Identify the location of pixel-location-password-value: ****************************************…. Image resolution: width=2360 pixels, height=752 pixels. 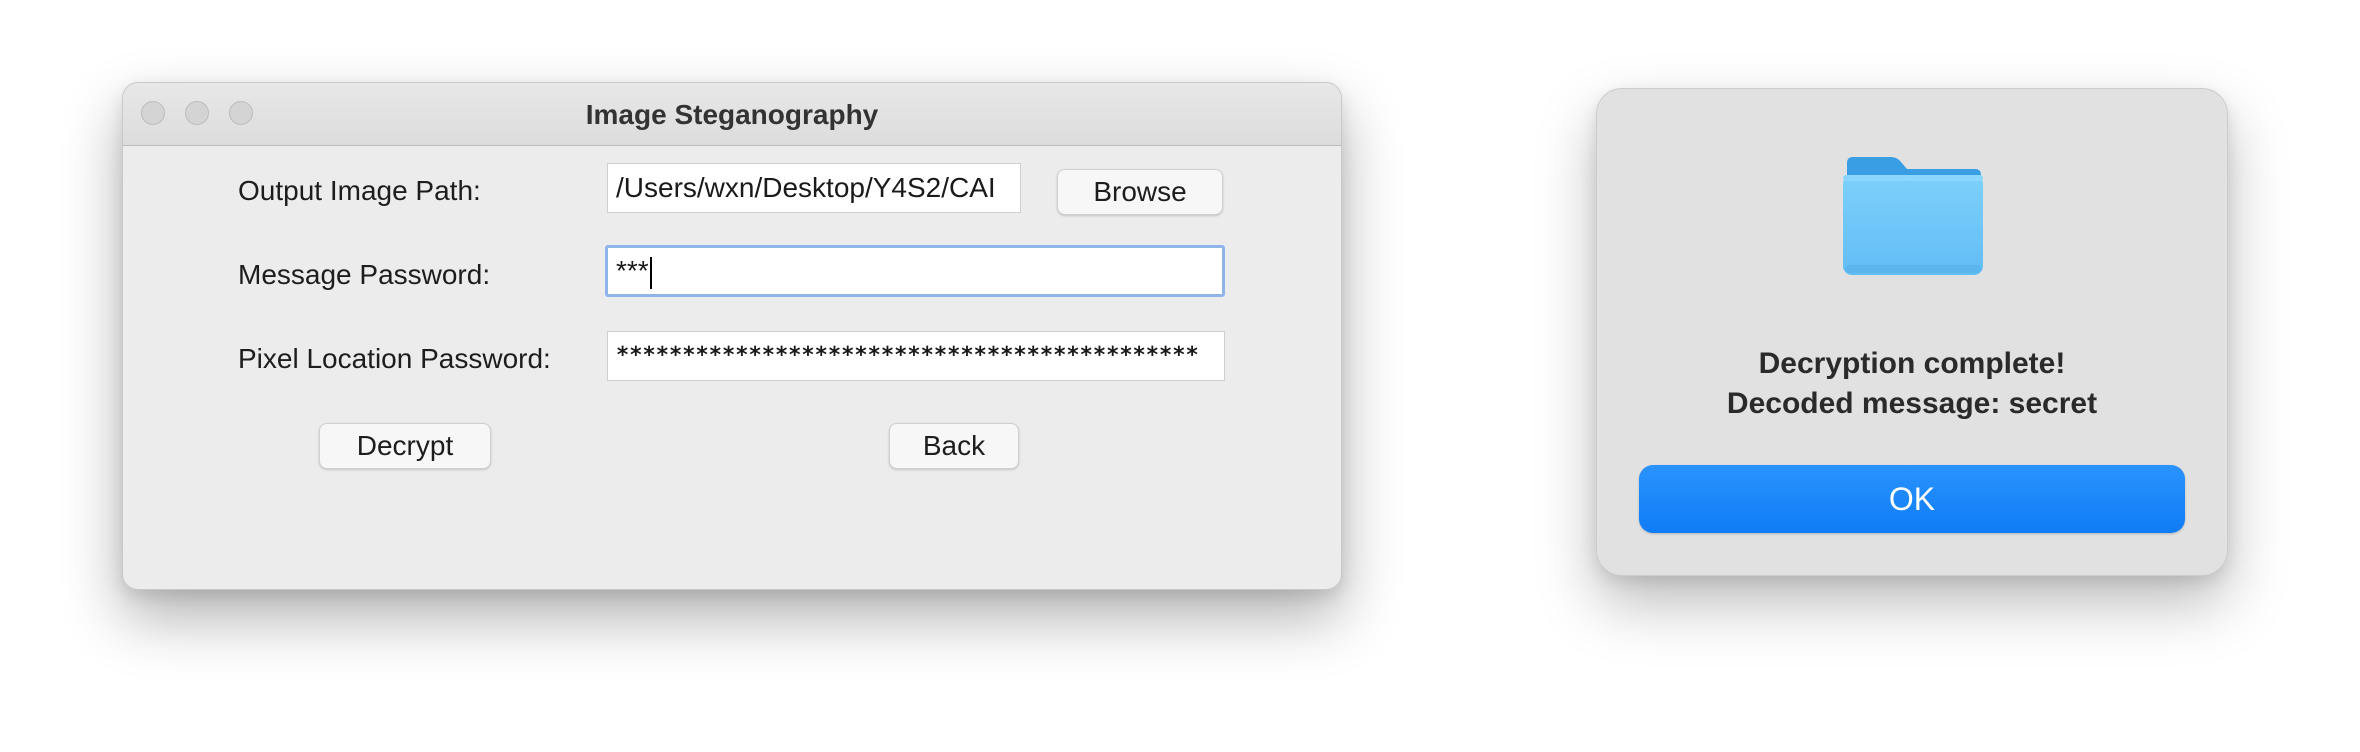
(907, 355).